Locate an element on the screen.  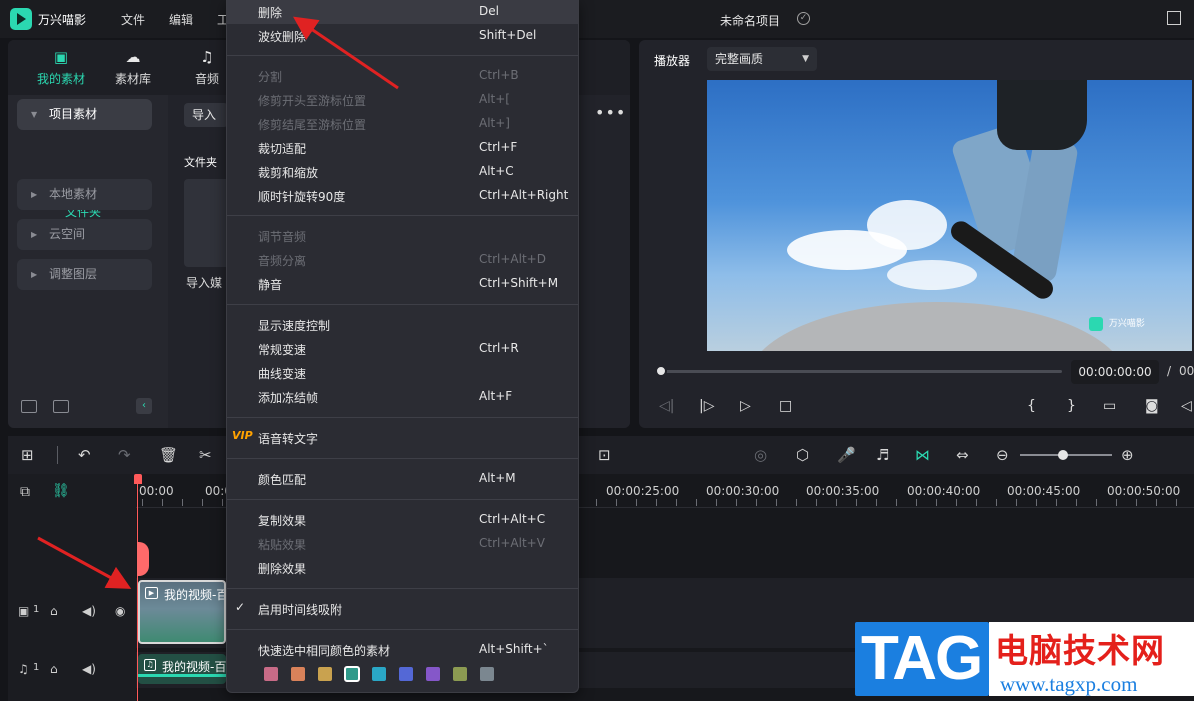
menu-item-label: 颜色匹配 is located at coordinates (282, 480).